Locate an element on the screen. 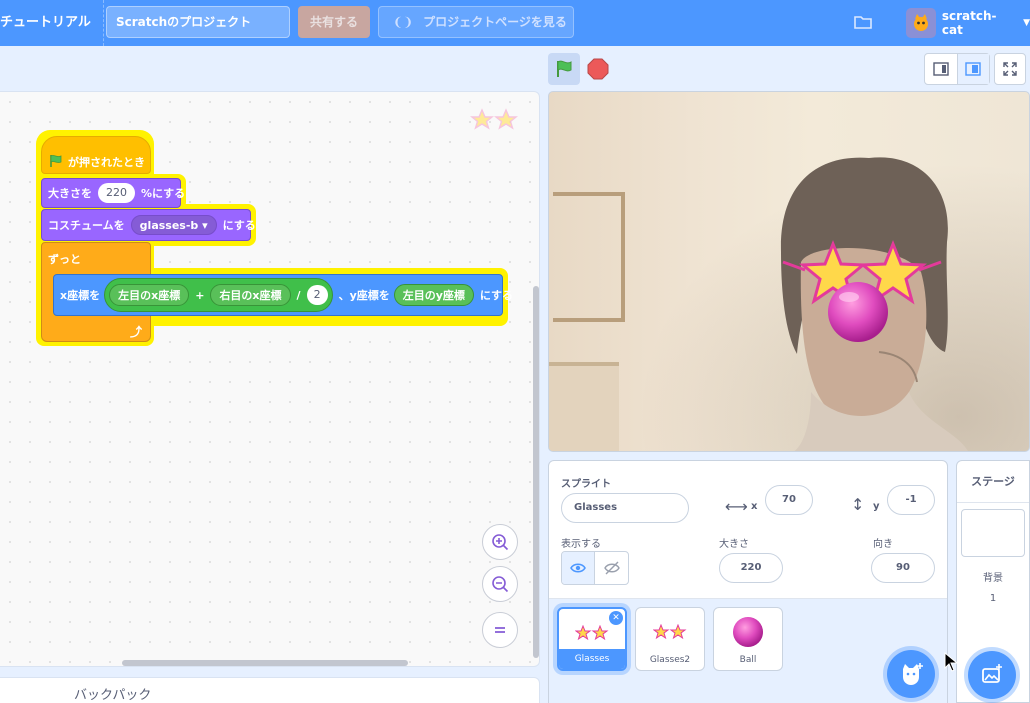  project-title-input: Scratchのプロジェクト is located at coordinates (198, 22).